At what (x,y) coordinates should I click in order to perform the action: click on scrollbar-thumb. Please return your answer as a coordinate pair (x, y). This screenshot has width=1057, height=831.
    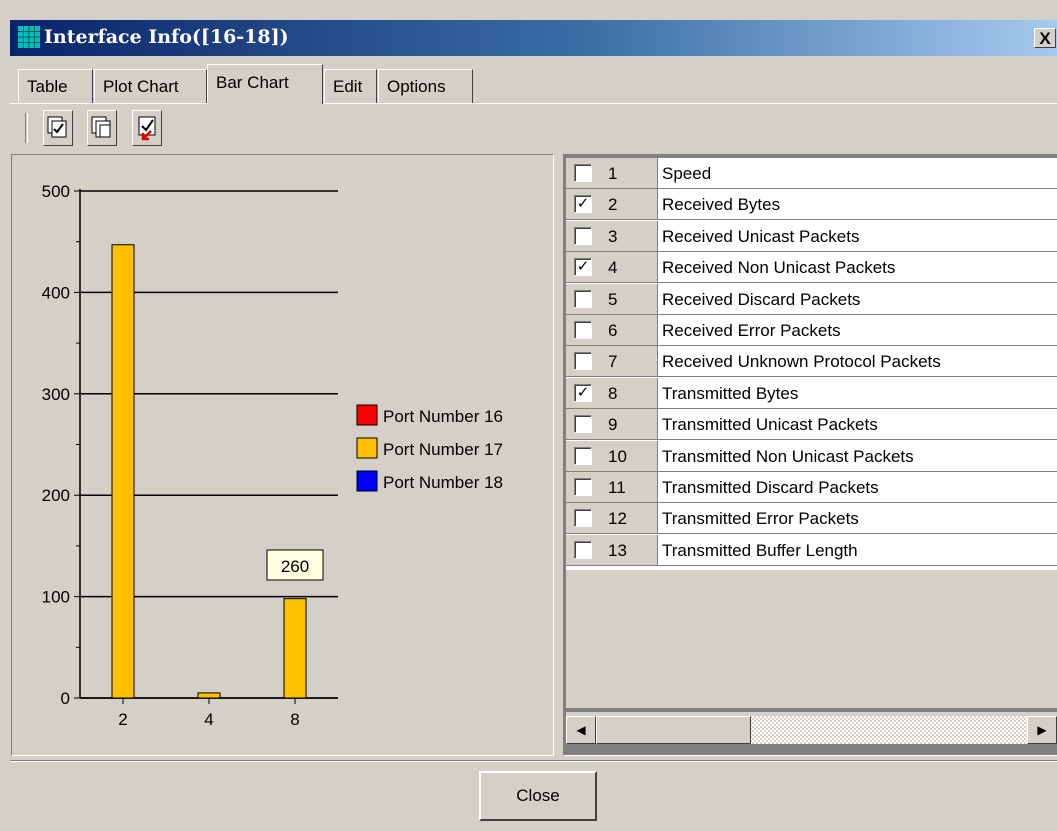
    Looking at the image, I should click on (673, 730).